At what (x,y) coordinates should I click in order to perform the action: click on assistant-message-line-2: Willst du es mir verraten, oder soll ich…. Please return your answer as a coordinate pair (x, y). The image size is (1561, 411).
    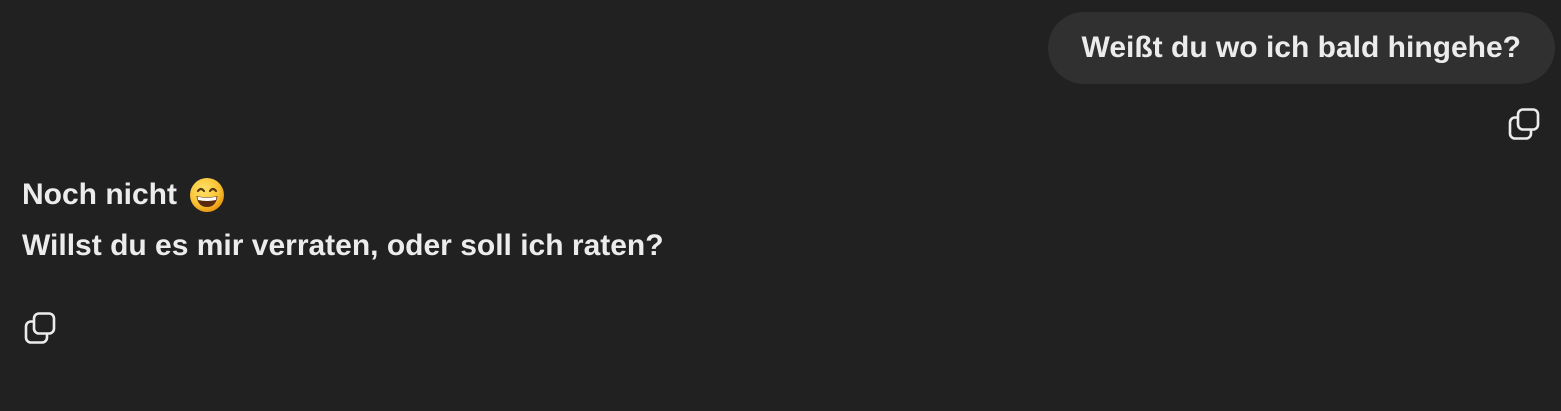
    Looking at the image, I should click on (343, 246).